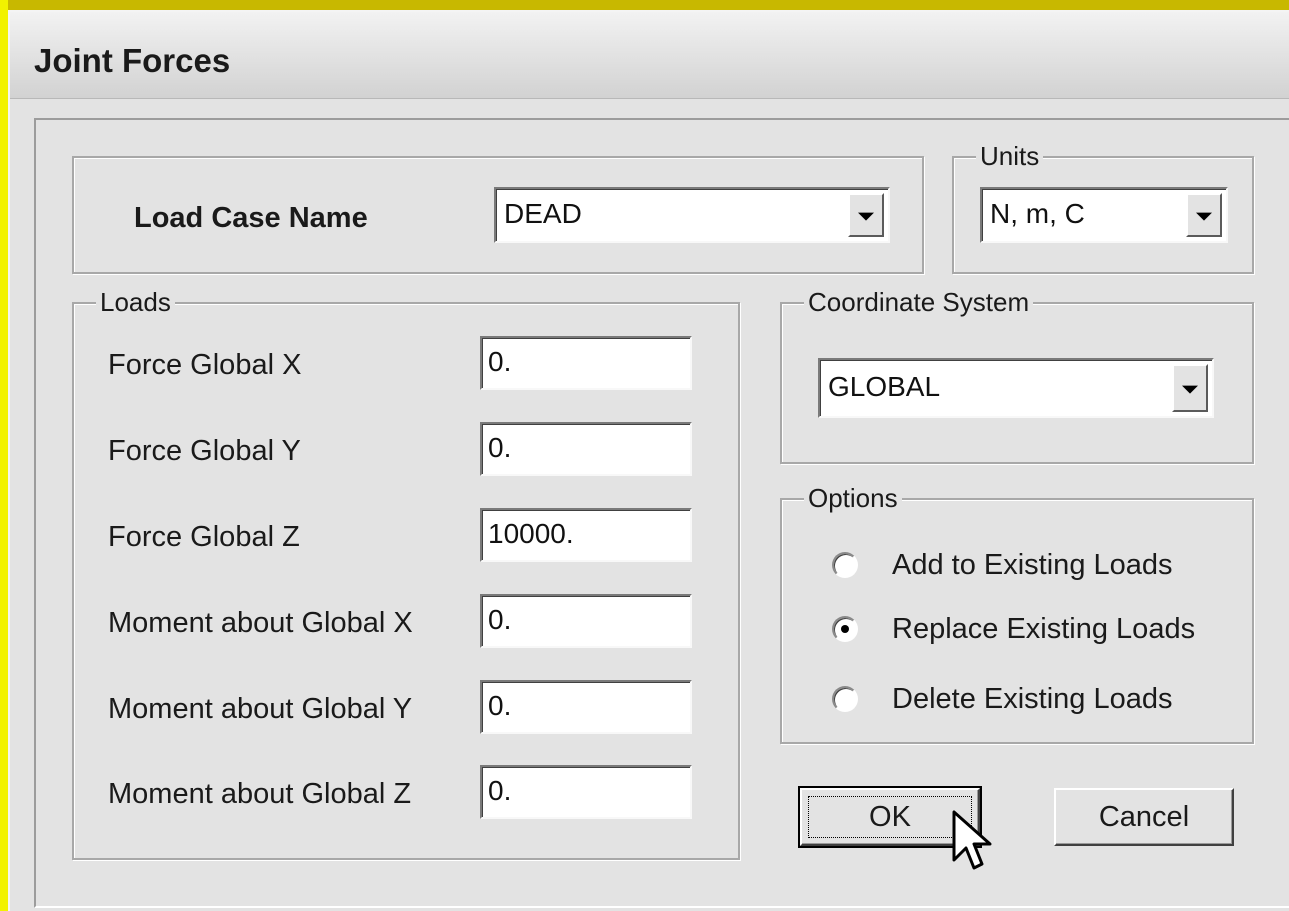  What do you see at coordinates (4, 455) in the screenshot?
I see `background-stripe` at bounding box center [4, 455].